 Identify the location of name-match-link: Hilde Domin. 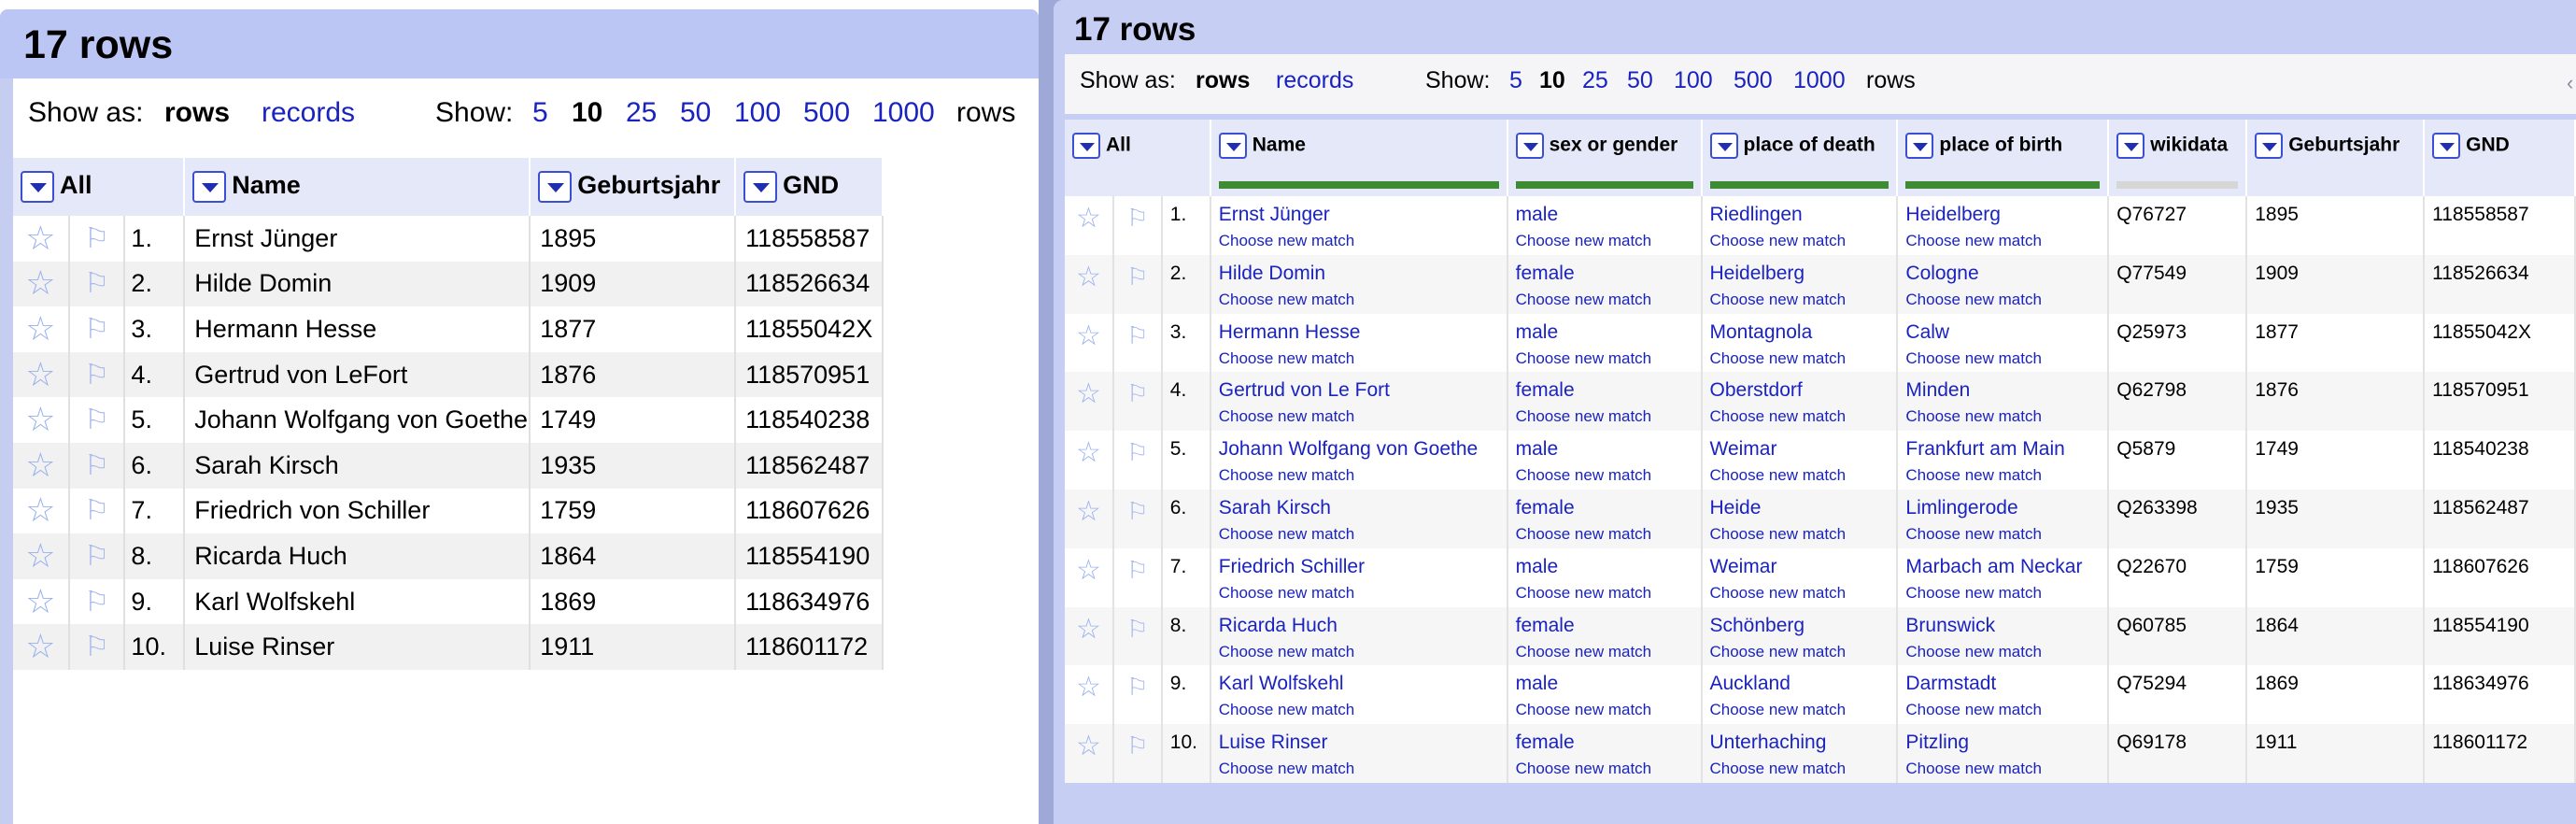
(1359, 270).